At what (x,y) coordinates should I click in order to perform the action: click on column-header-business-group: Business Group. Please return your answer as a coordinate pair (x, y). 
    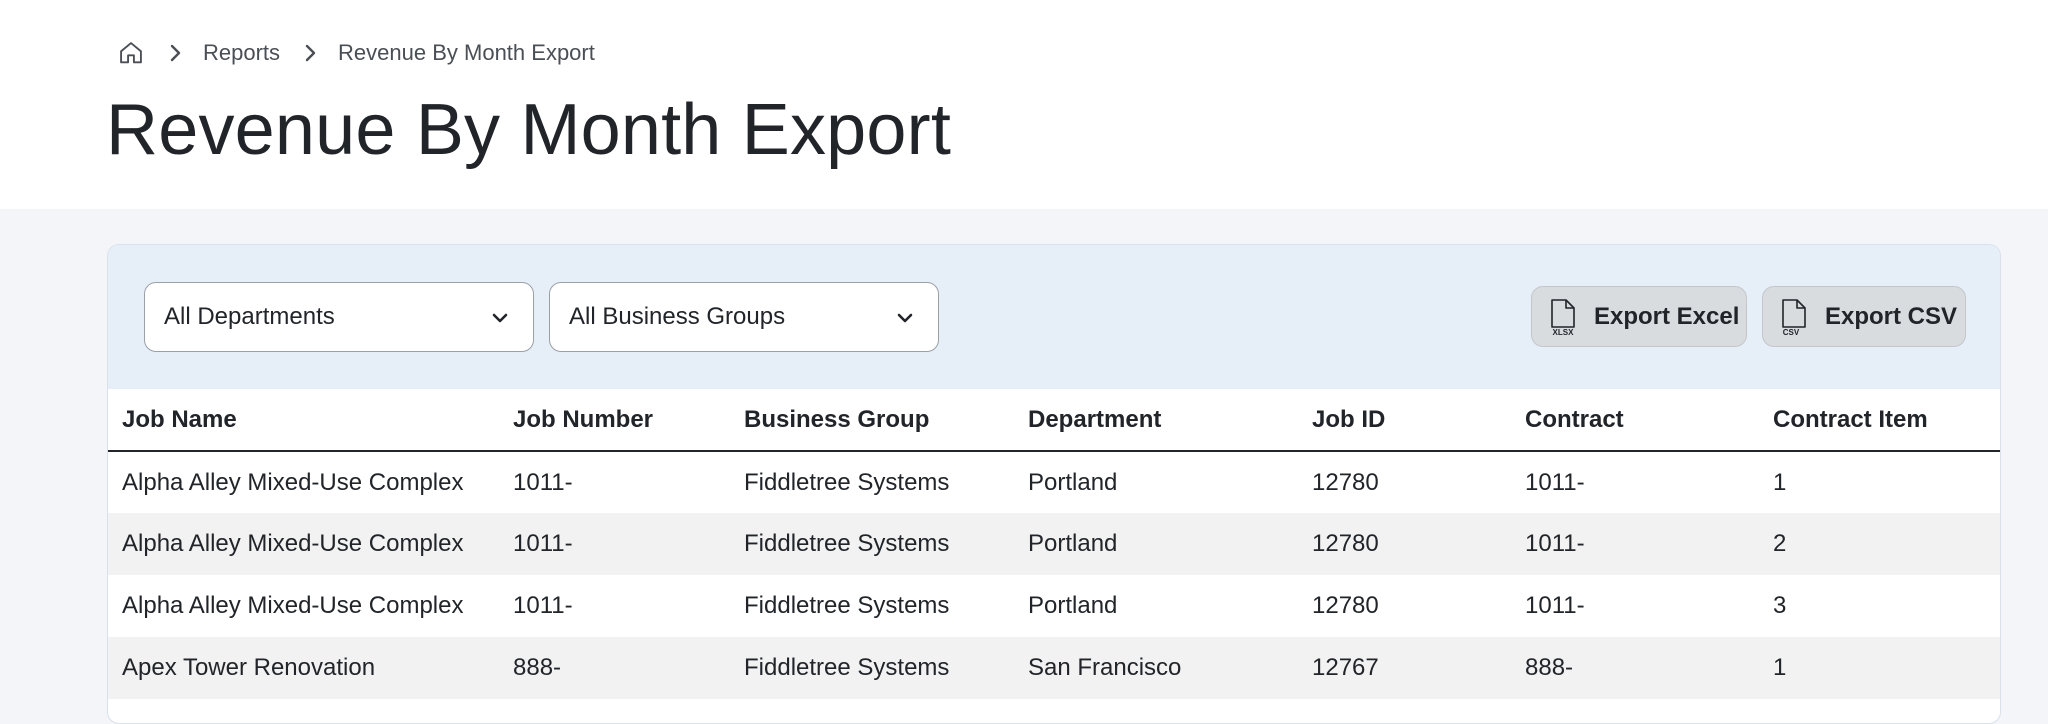
    Looking at the image, I should click on (872, 420).